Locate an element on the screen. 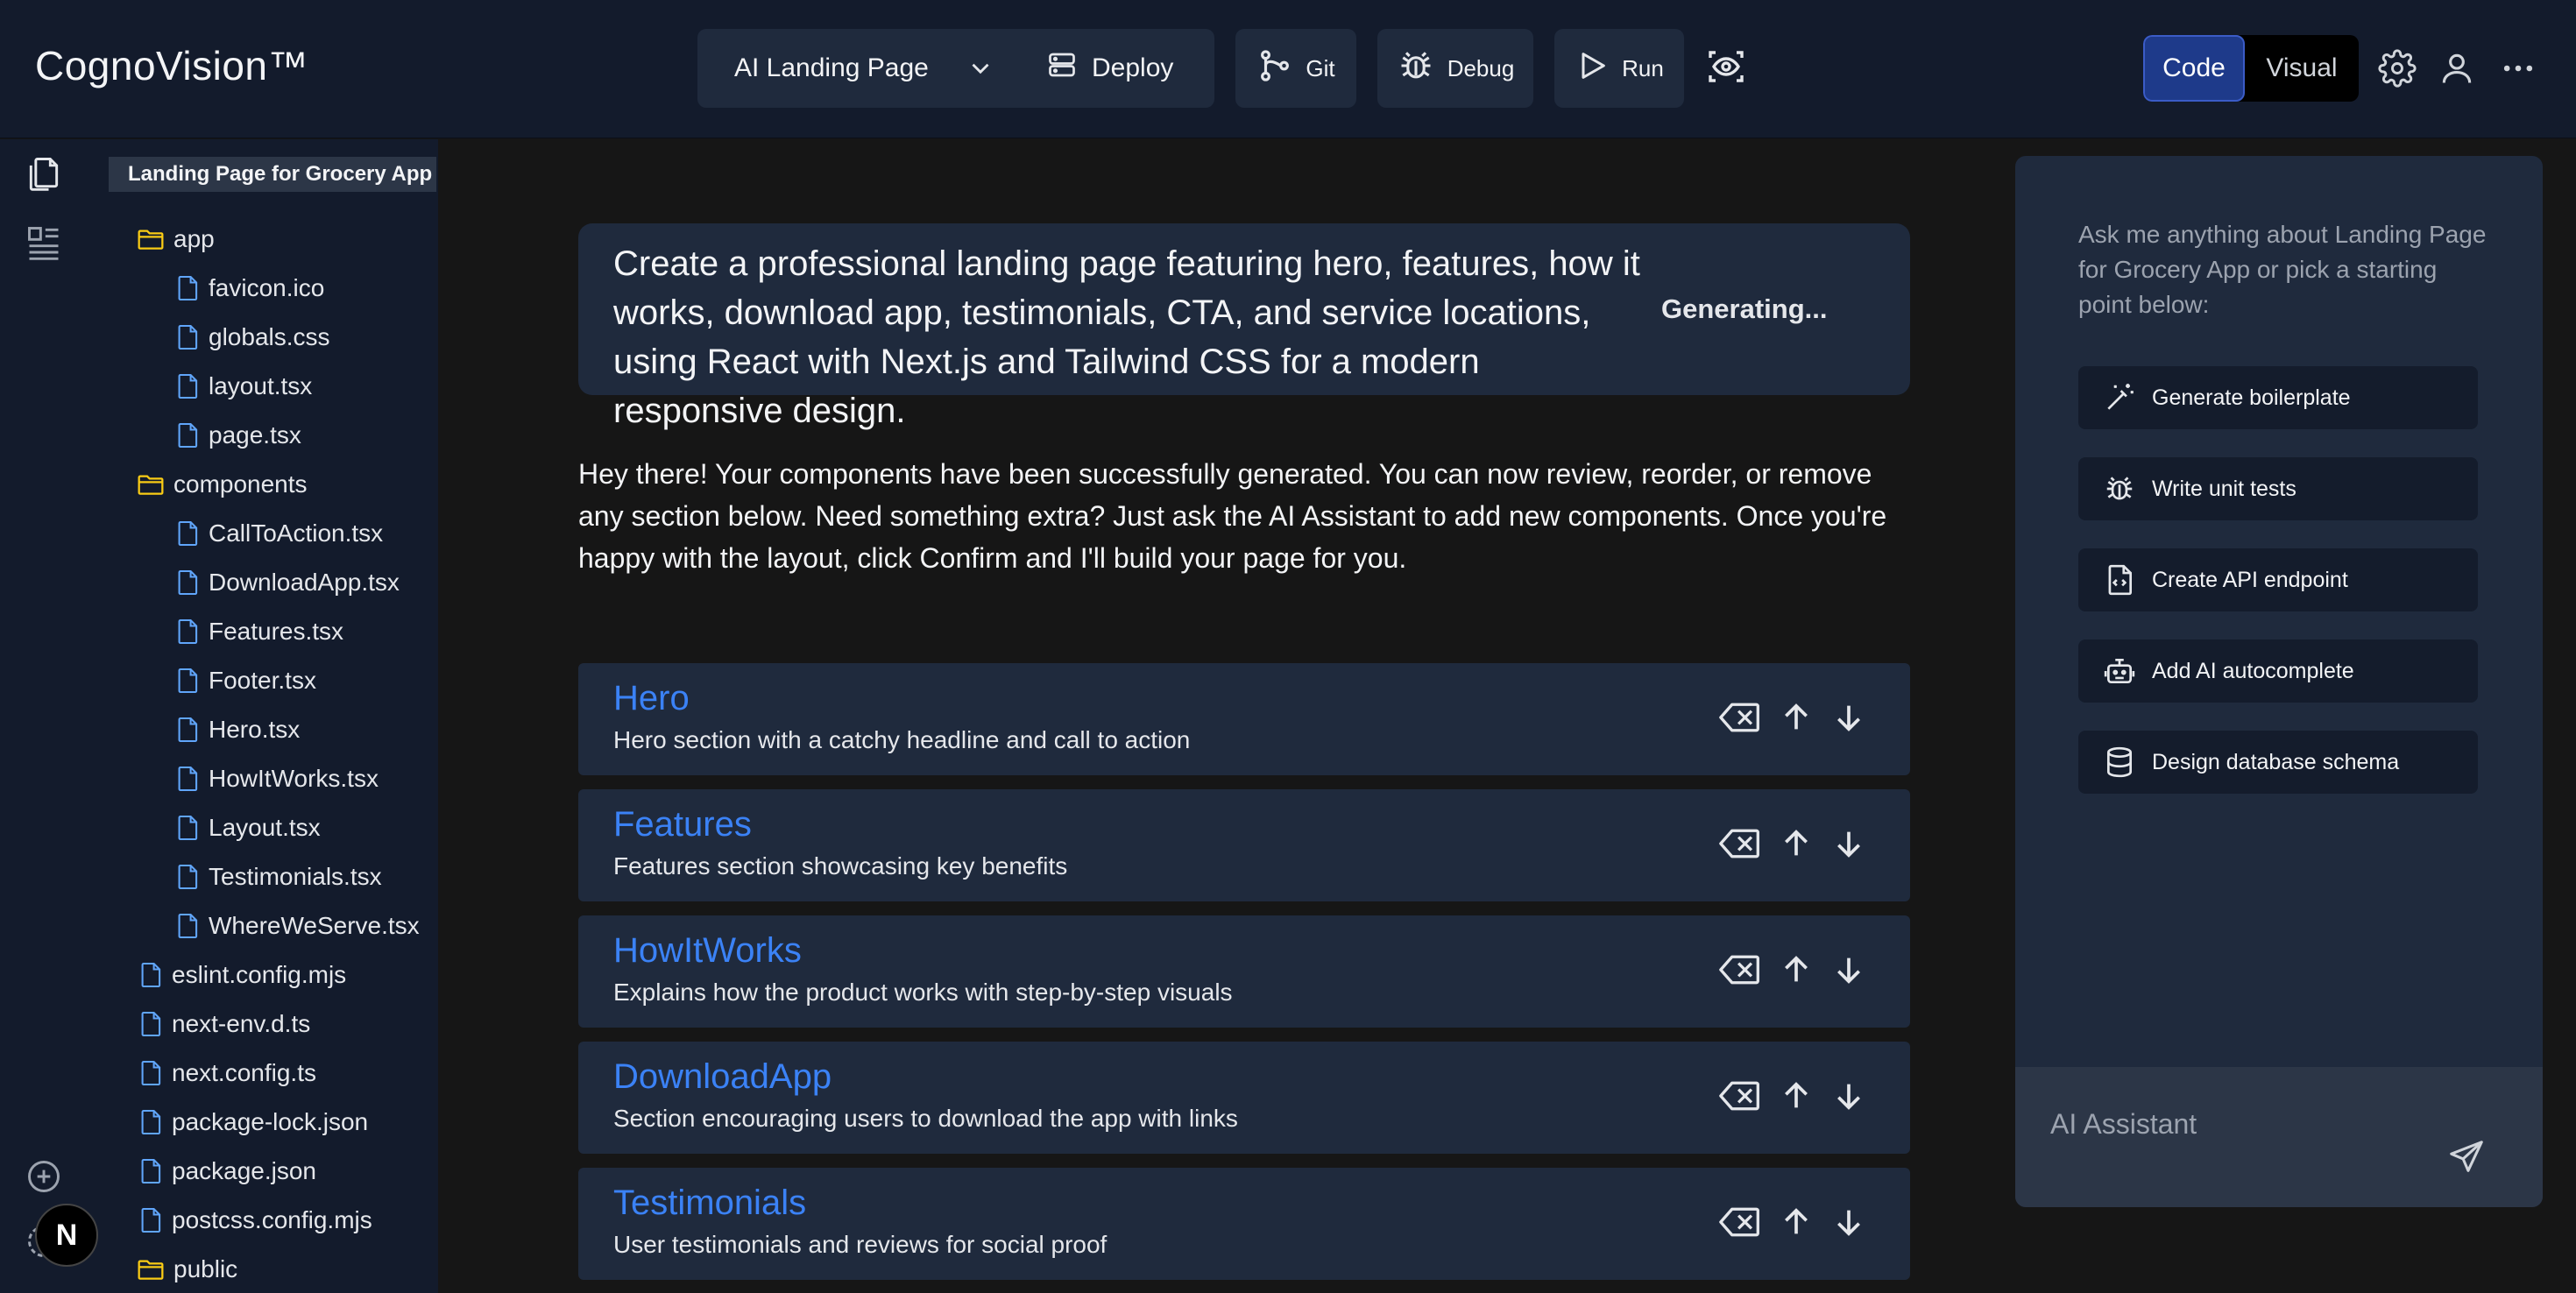  tree-item-label: HowItWorks.tsx is located at coordinates (294, 778).